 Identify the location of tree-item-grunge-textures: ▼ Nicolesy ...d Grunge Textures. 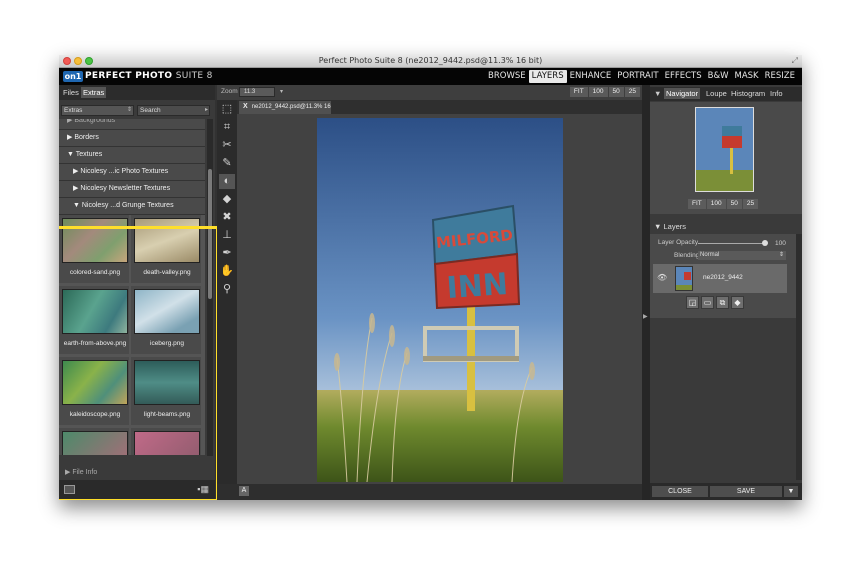
(132, 206).